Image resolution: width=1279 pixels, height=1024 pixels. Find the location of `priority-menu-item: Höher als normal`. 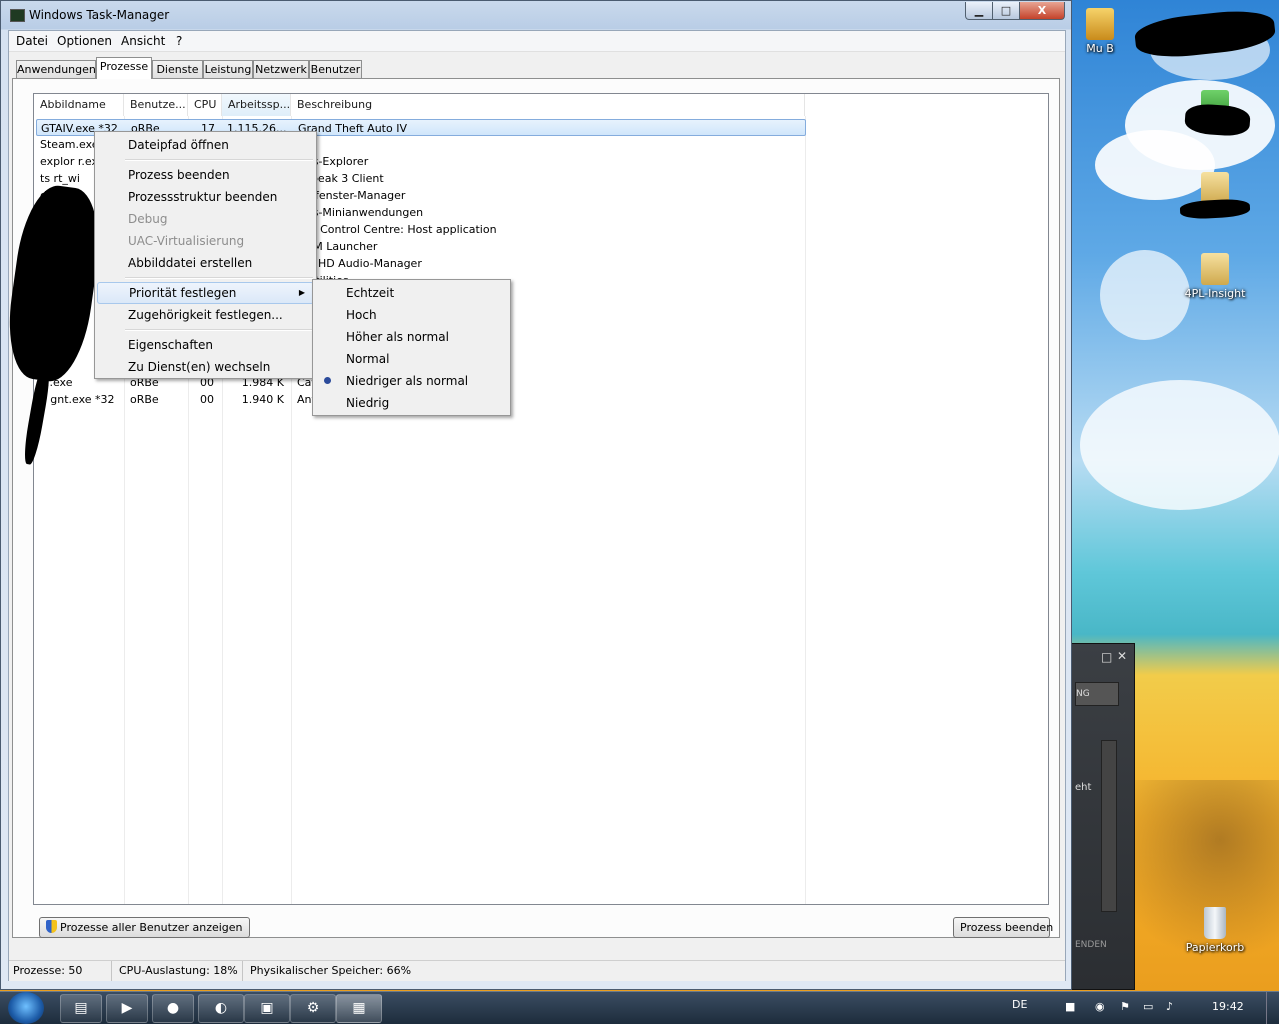

priority-menu-item: Höher als normal is located at coordinates (411, 337).